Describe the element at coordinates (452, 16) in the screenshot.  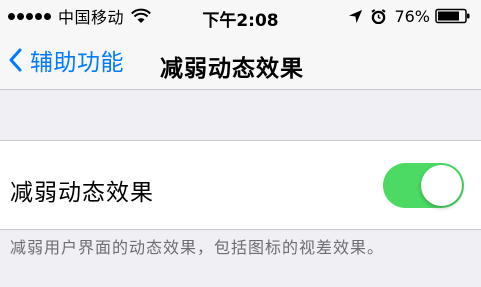
I see `battery-icon` at that location.